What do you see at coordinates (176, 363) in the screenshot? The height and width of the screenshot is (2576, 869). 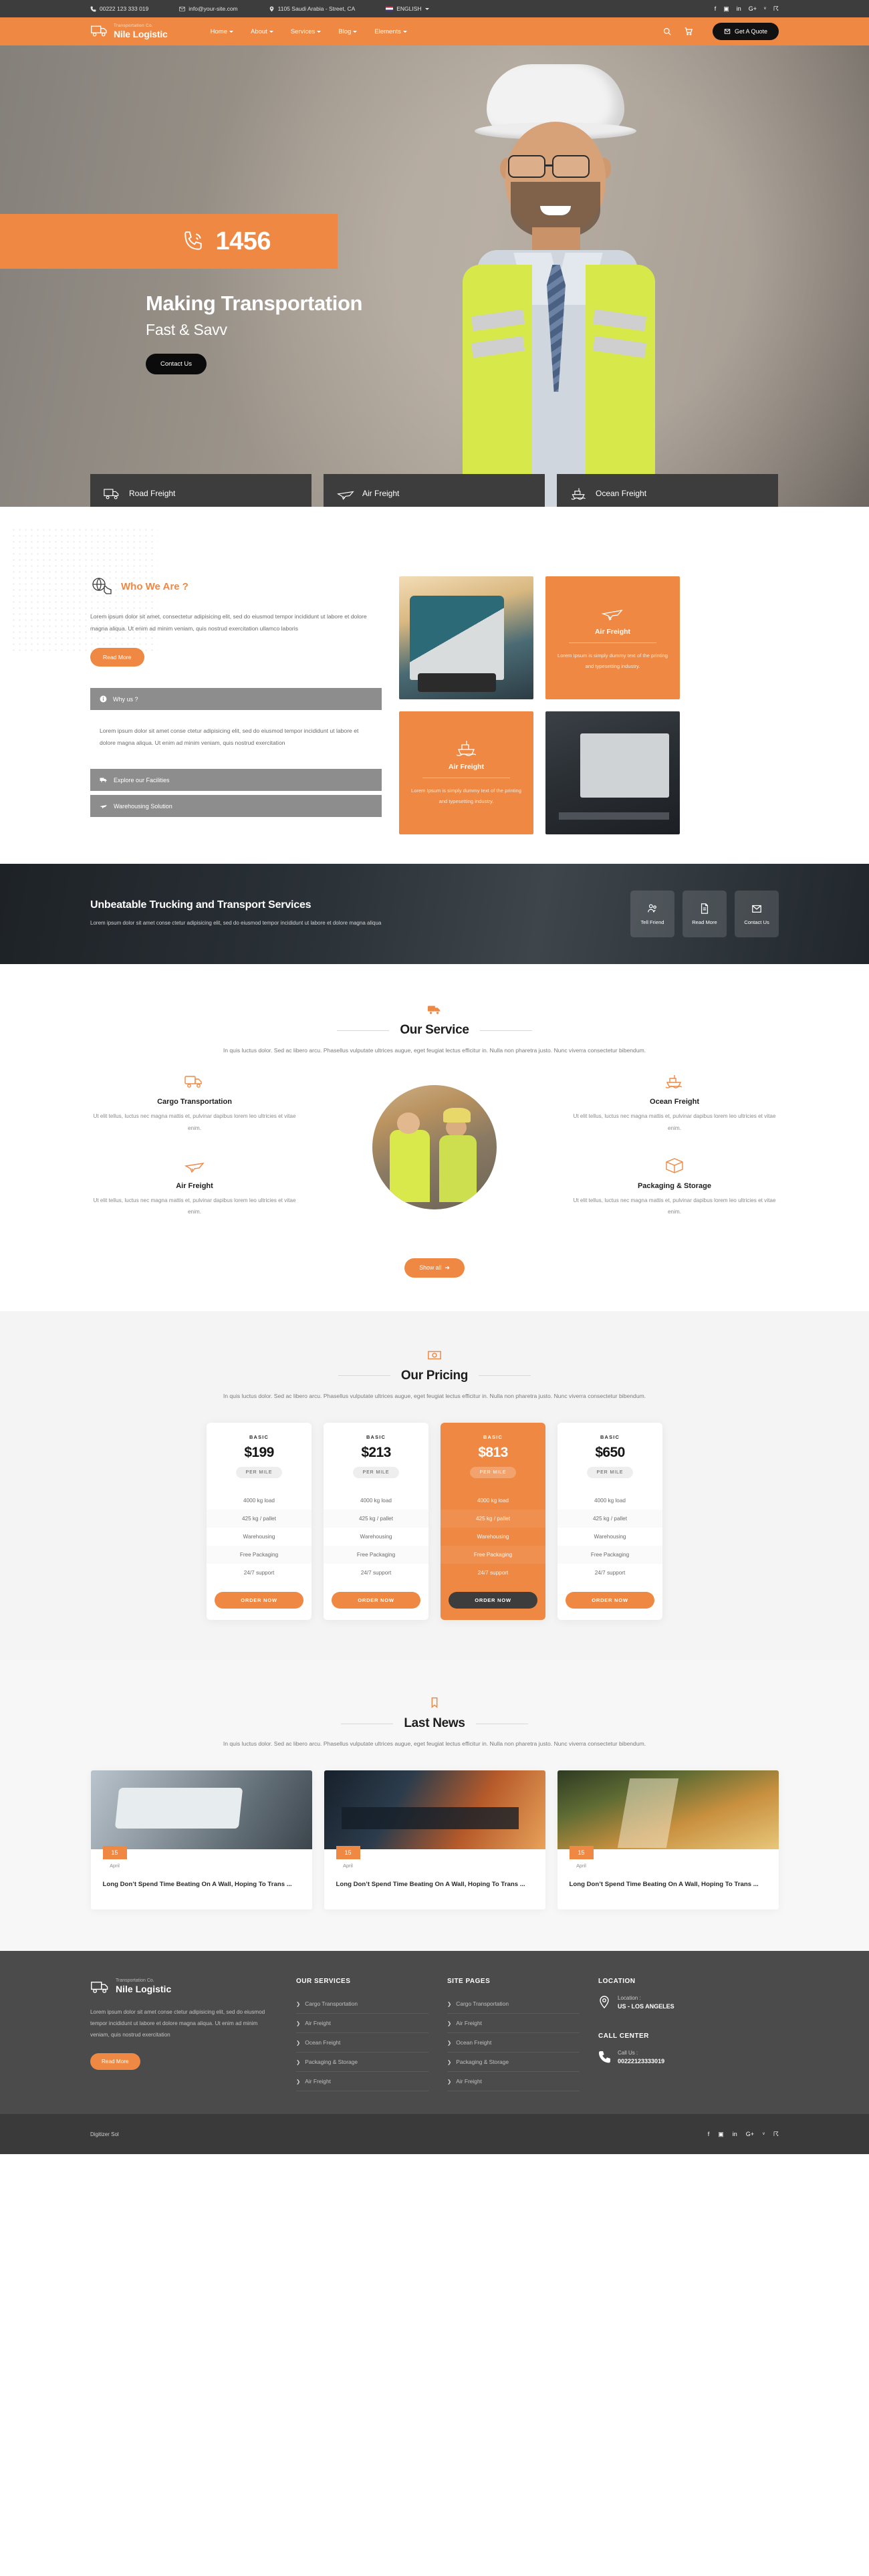 I see `hero-contact-button: Contact Us` at bounding box center [176, 363].